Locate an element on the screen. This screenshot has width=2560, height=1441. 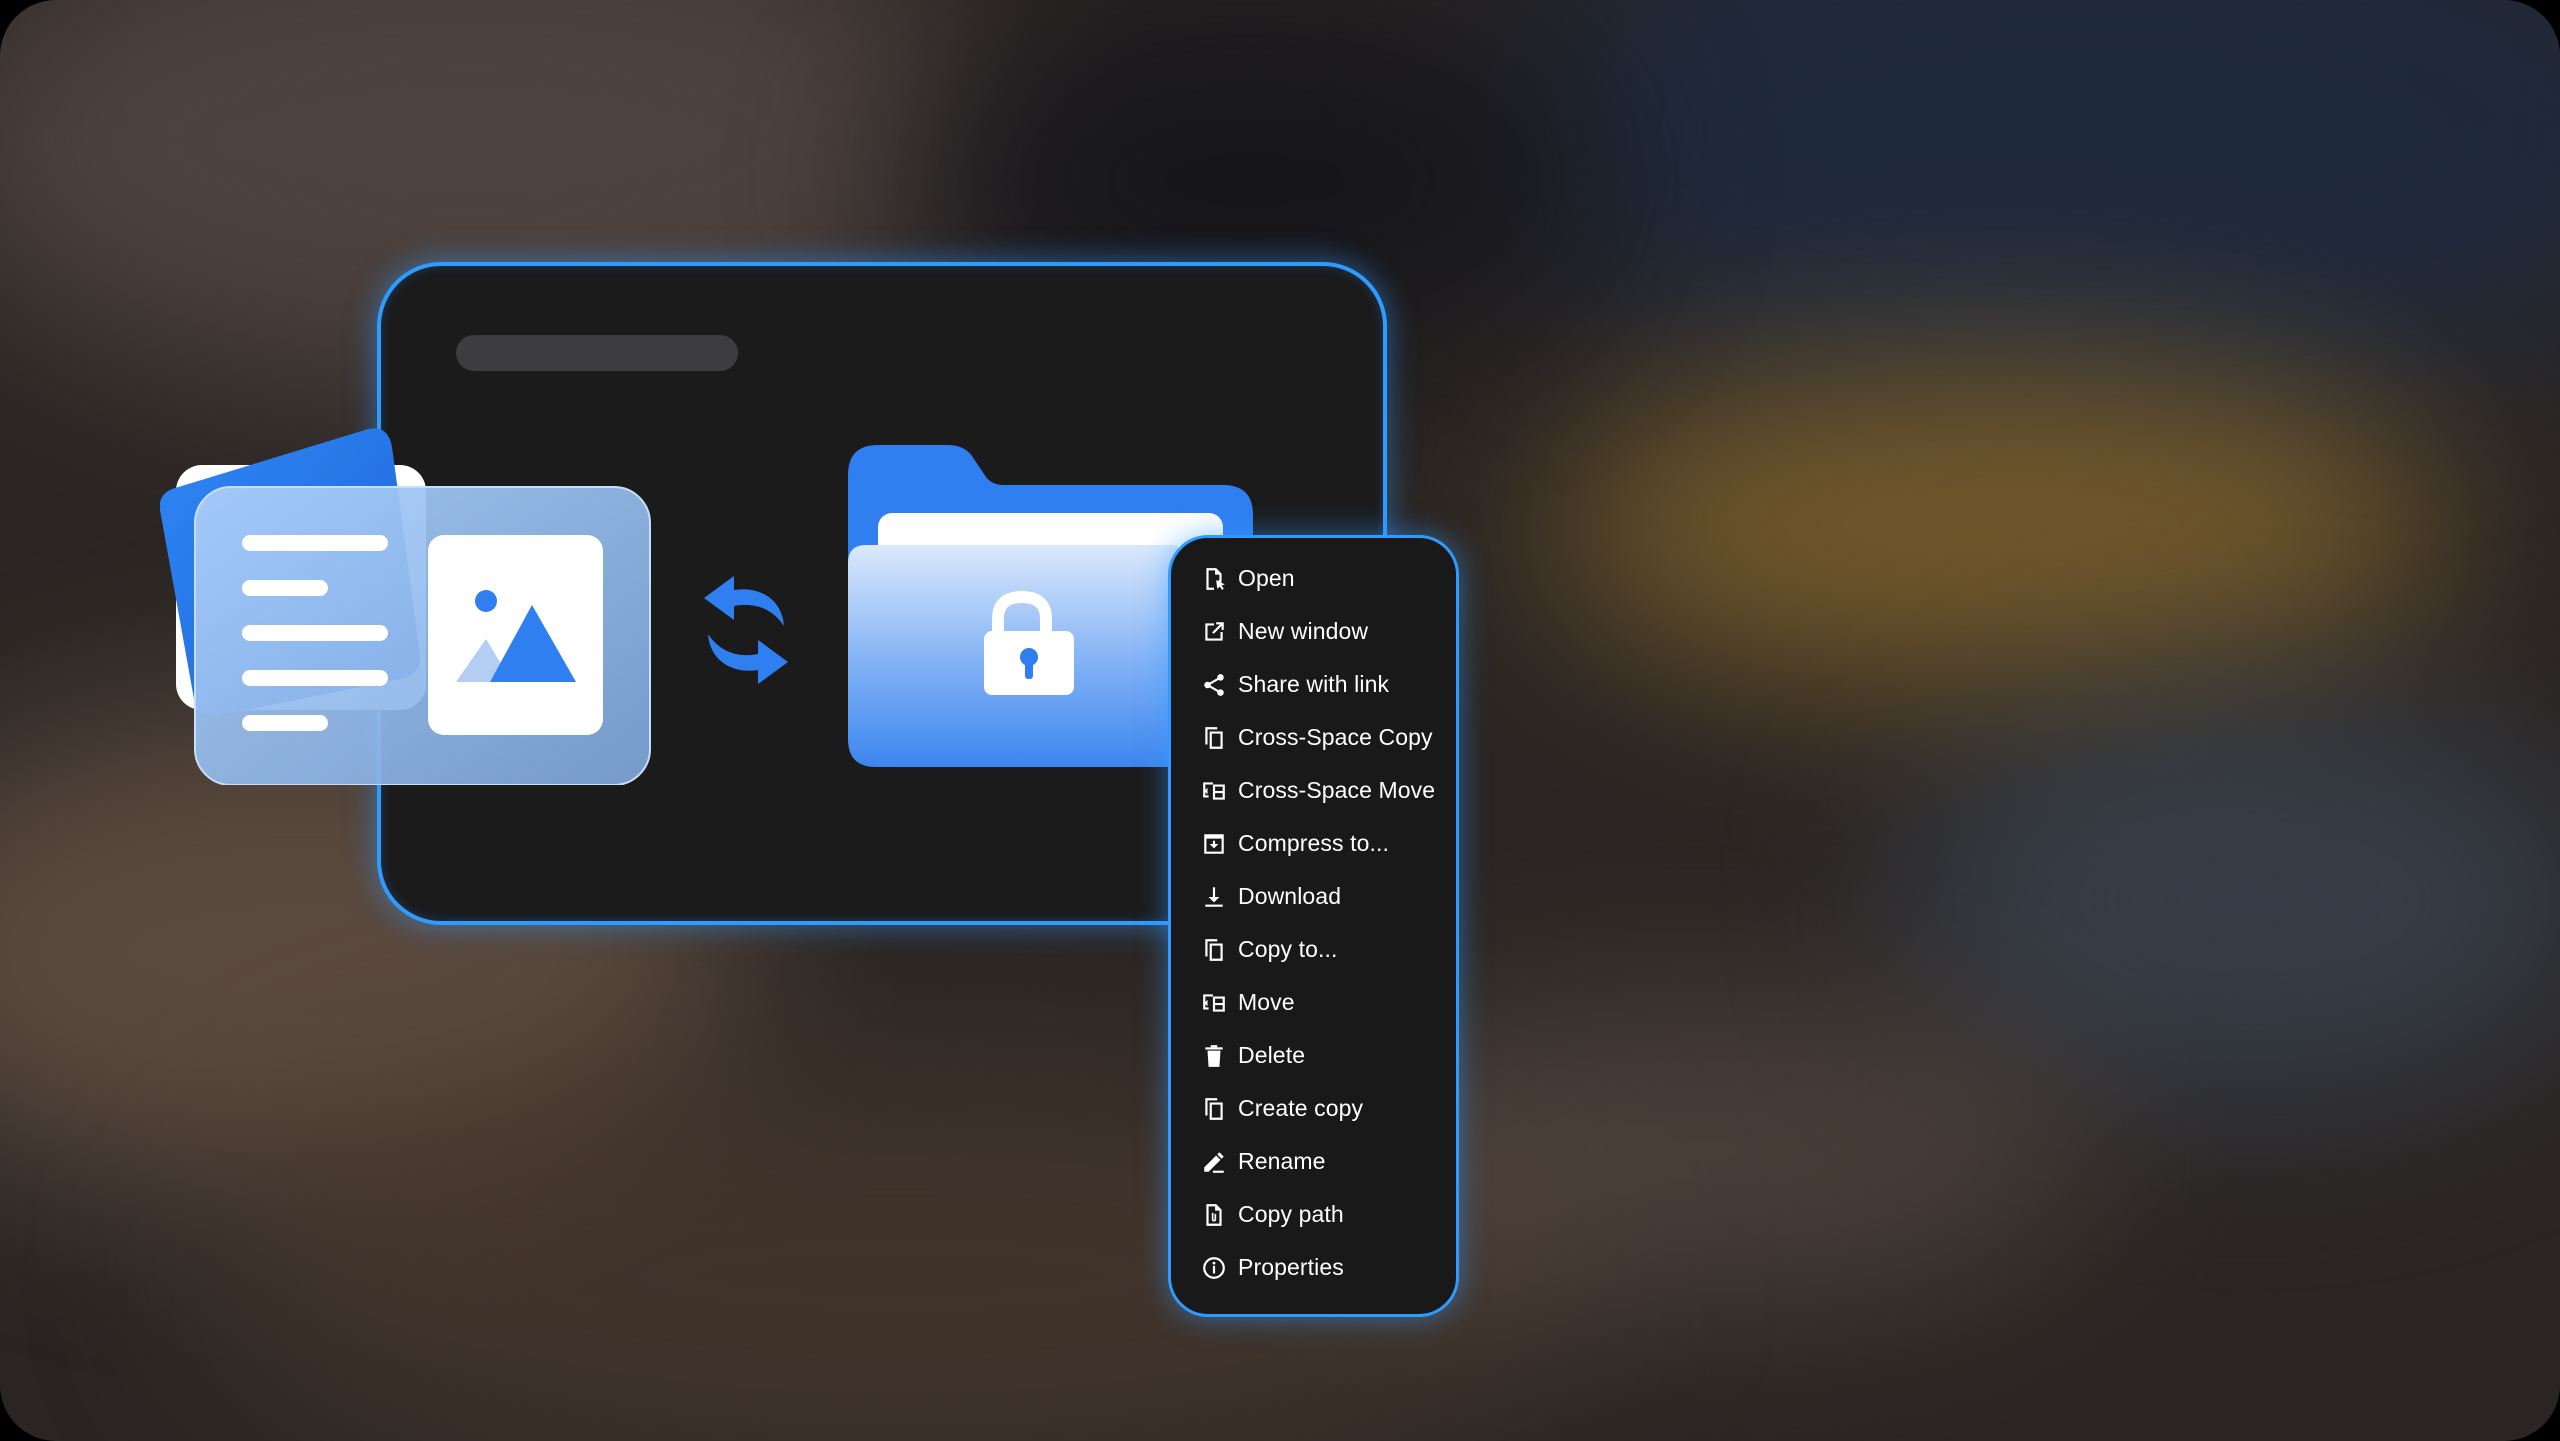
menu-item-label: Delete is located at coordinates (1272, 1055).